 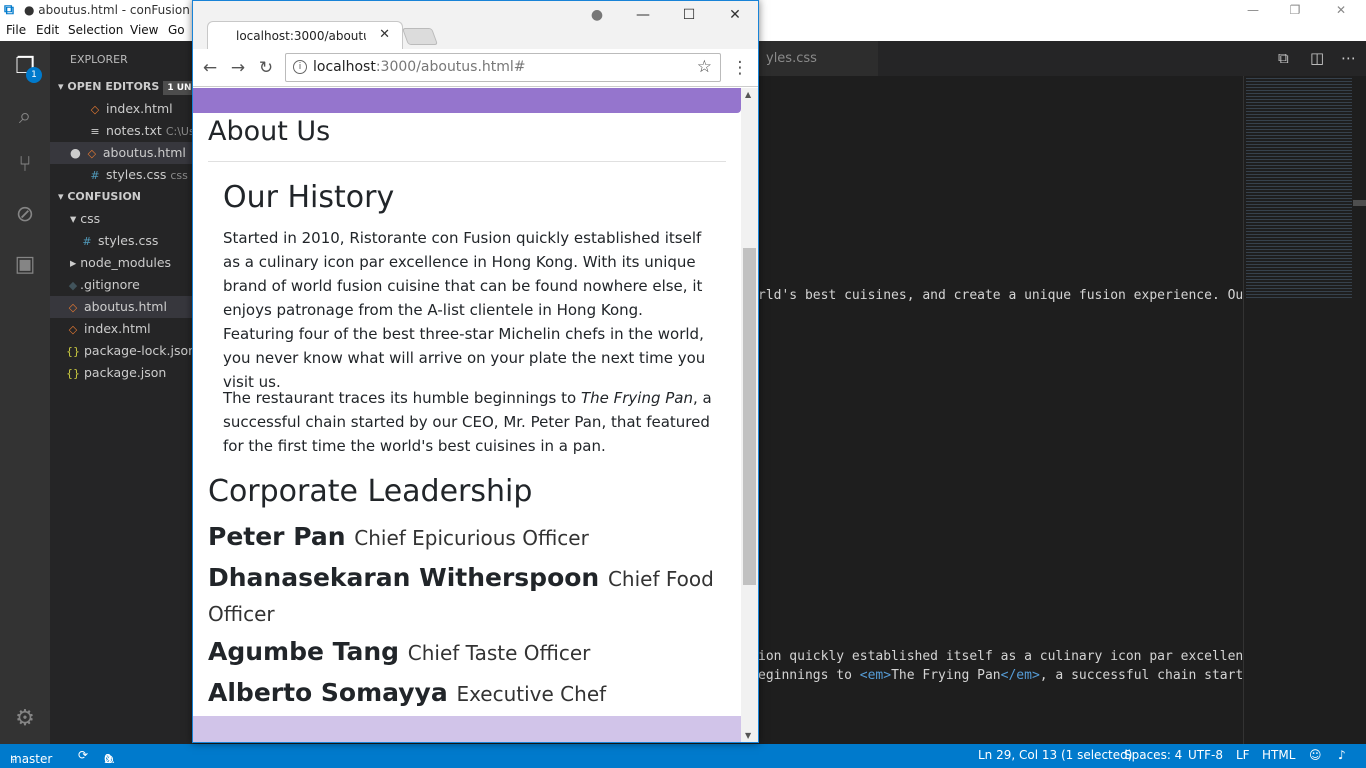 What do you see at coordinates (126, 262) in the screenshot?
I see `folder-label: node_modules` at bounding box center [126, 262].